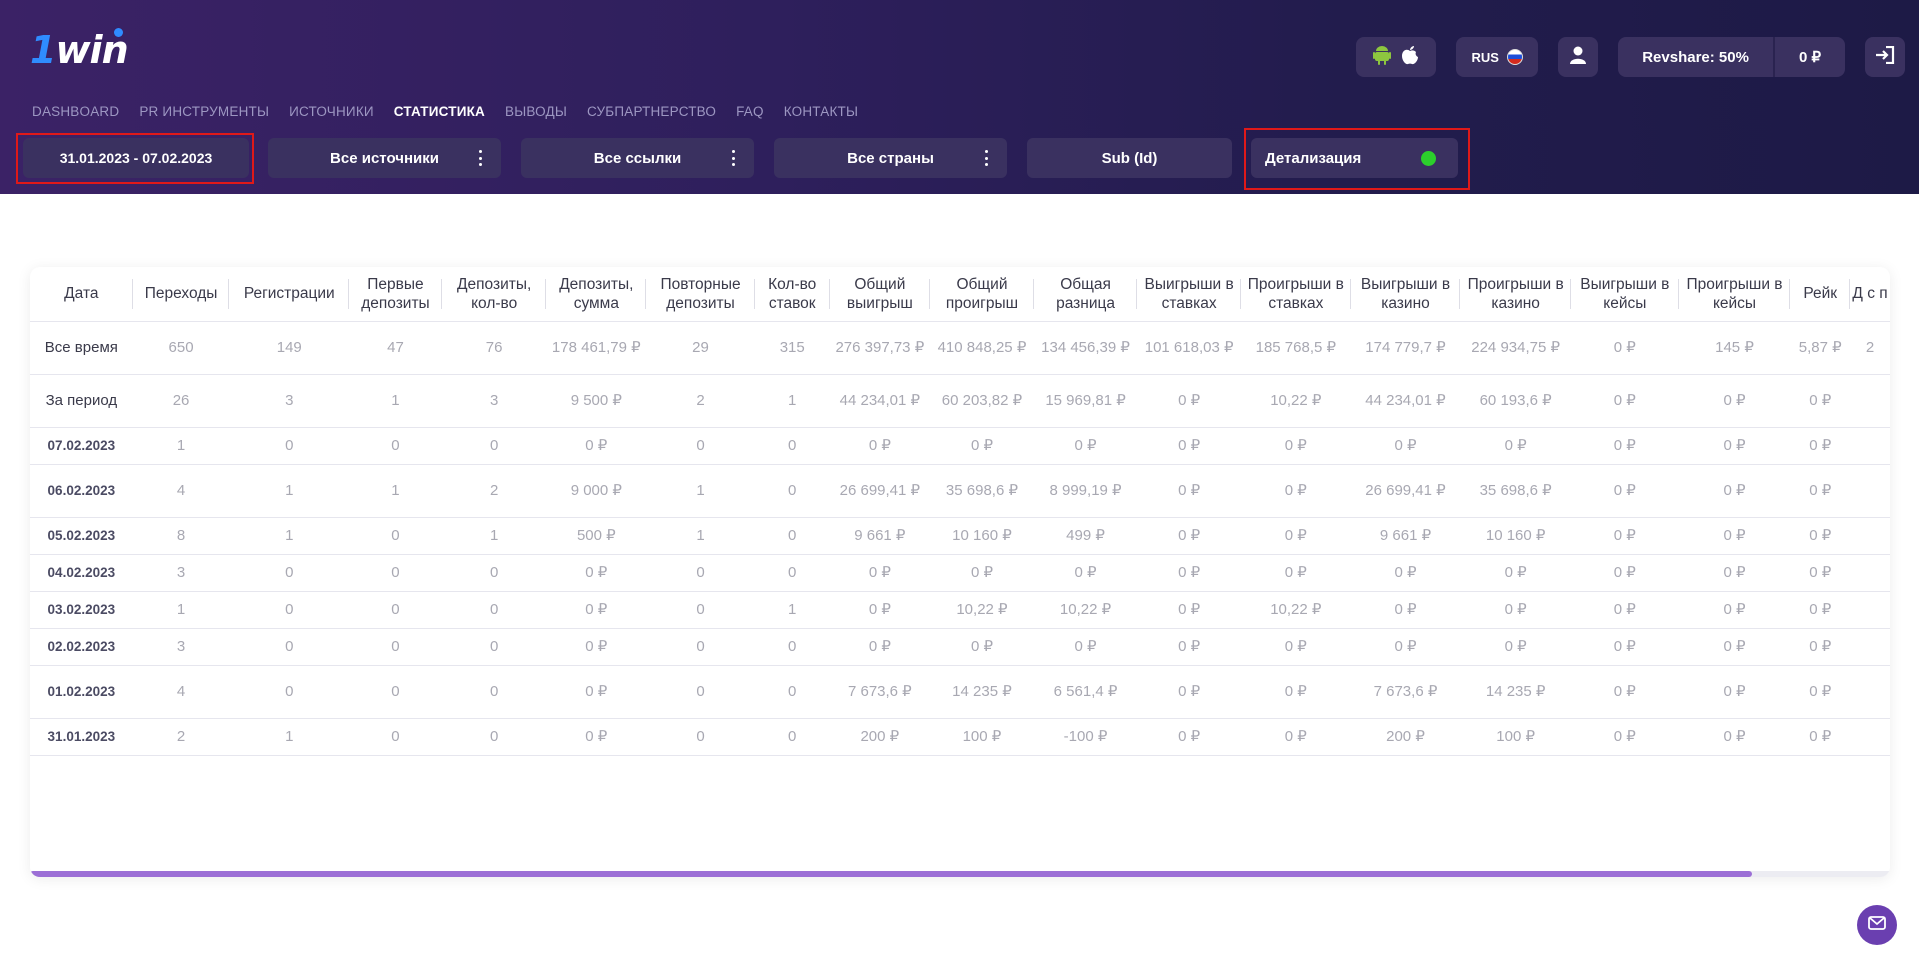  What do you see at coordinates (1382, 57) in the screenshot?
I see `android-icon` at bounding box center [1382, 57].